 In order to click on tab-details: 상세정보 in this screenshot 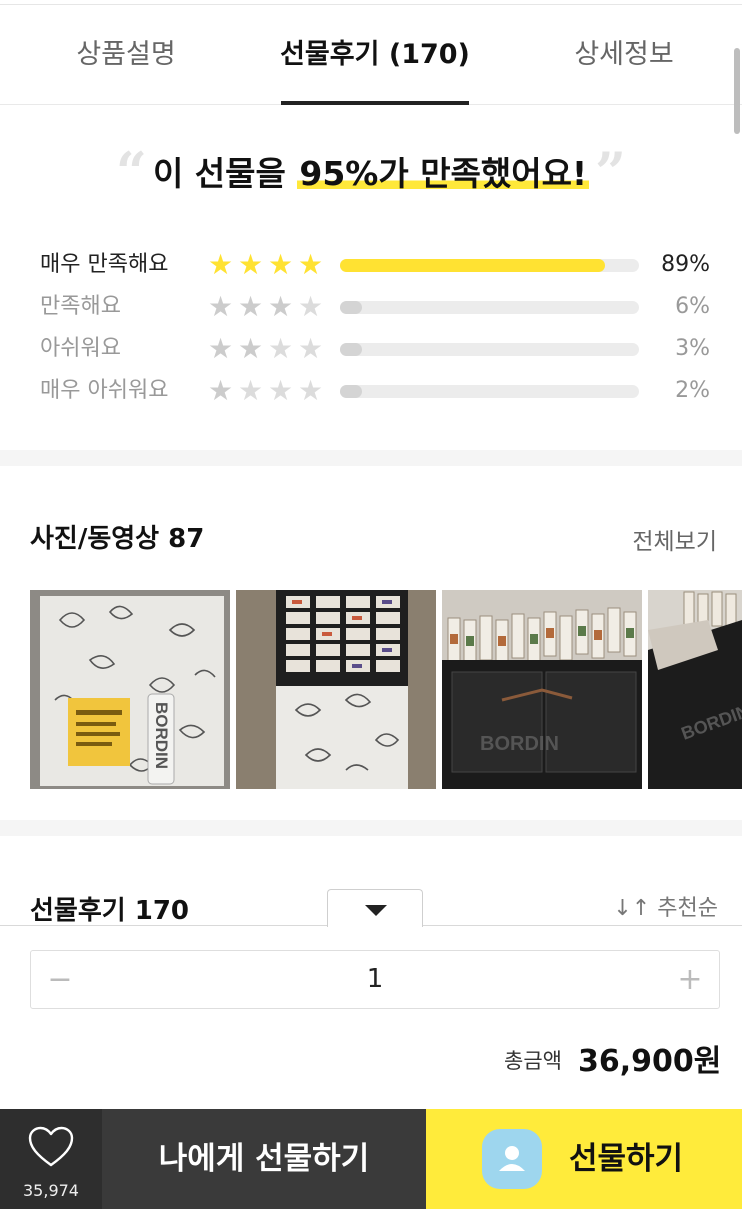, I will do `click(624, 55)`.